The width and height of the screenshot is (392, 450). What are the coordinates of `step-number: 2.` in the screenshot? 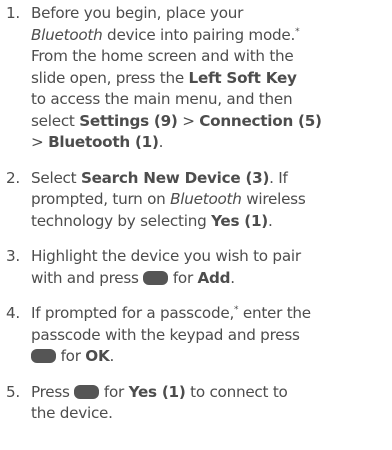 It's located at (13, 177).